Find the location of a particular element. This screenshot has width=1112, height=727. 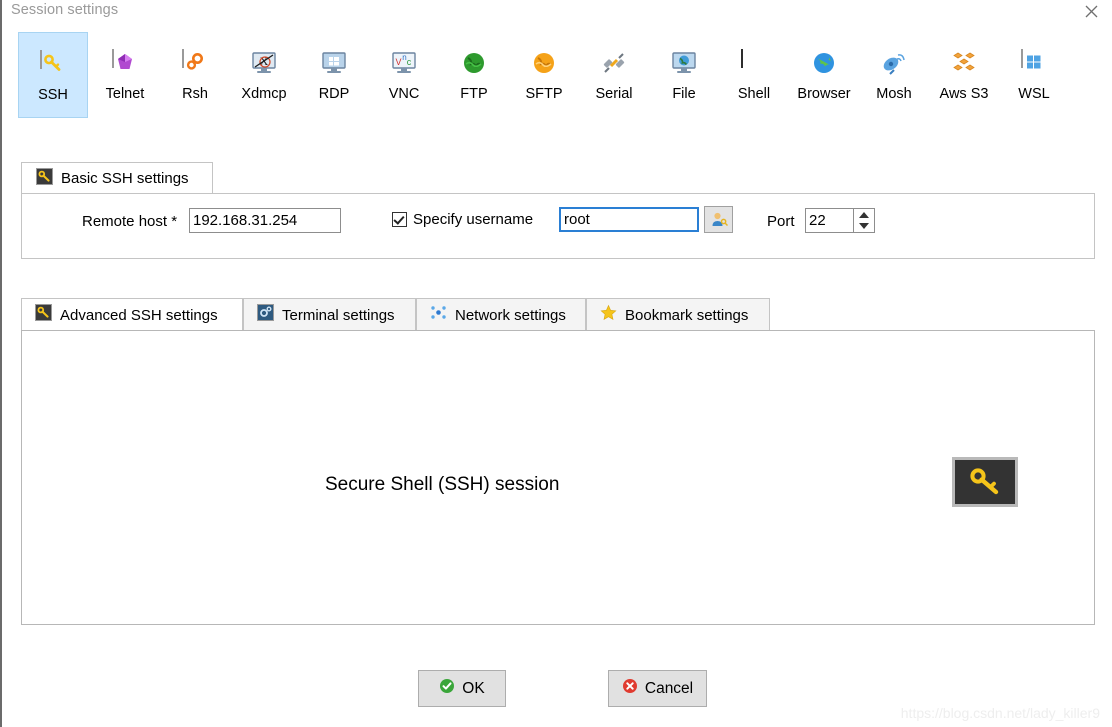

tab-network-settings: Network settings is located at coordinates (501, 314).